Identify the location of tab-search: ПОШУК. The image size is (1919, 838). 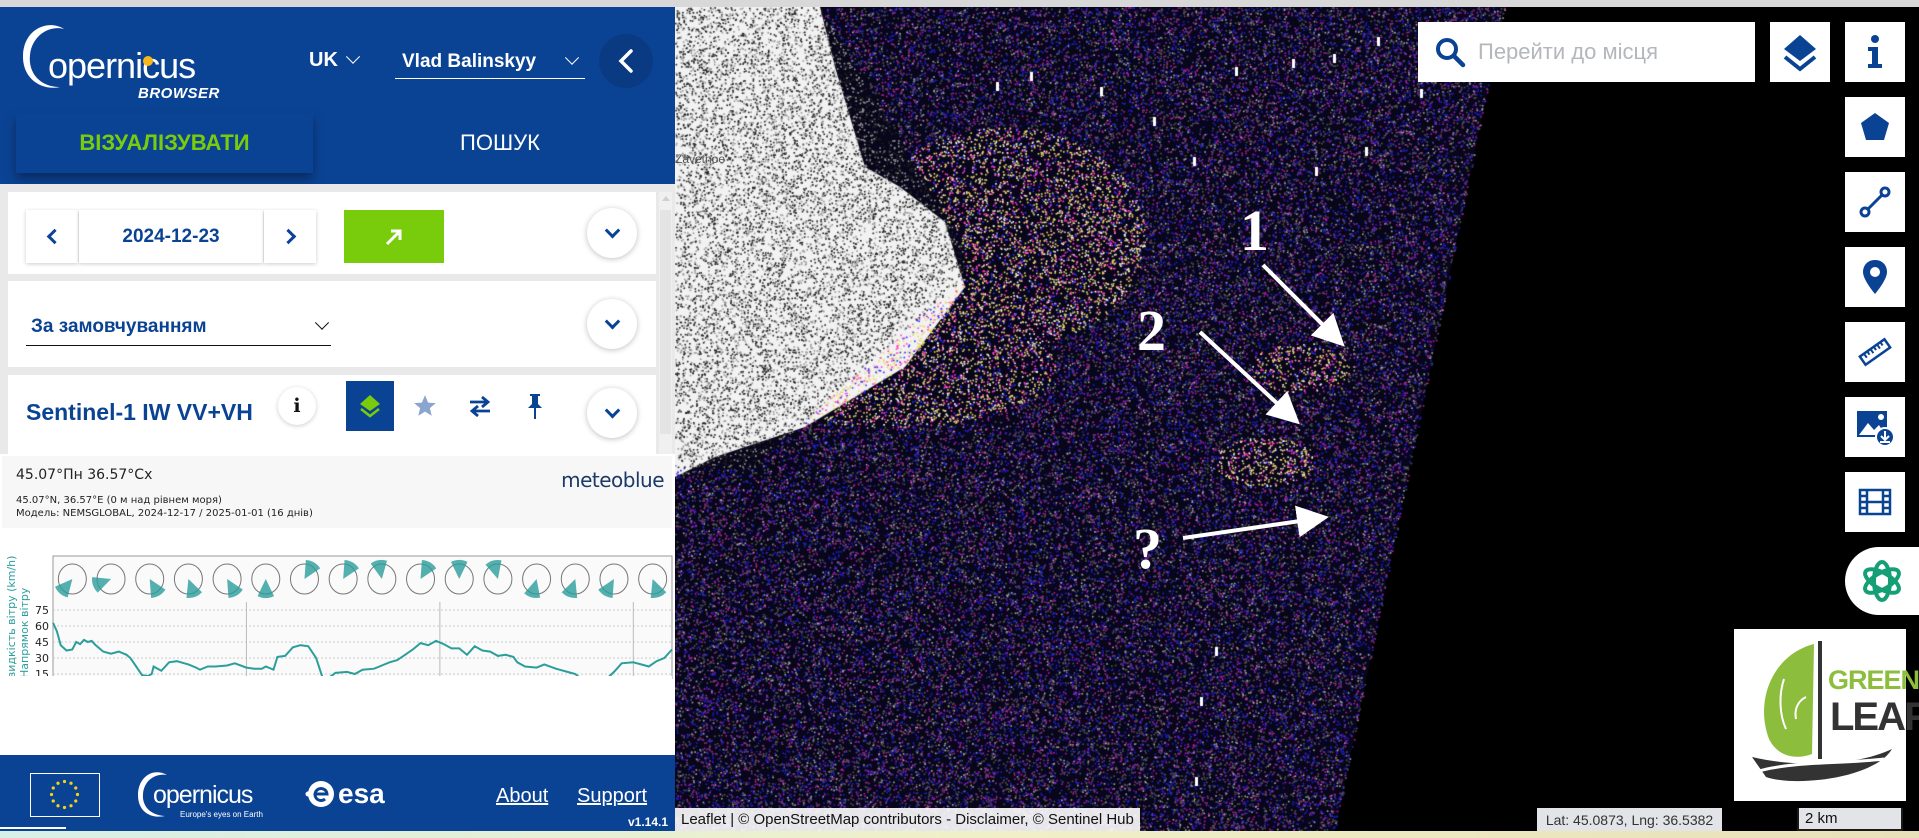
(500, 143).